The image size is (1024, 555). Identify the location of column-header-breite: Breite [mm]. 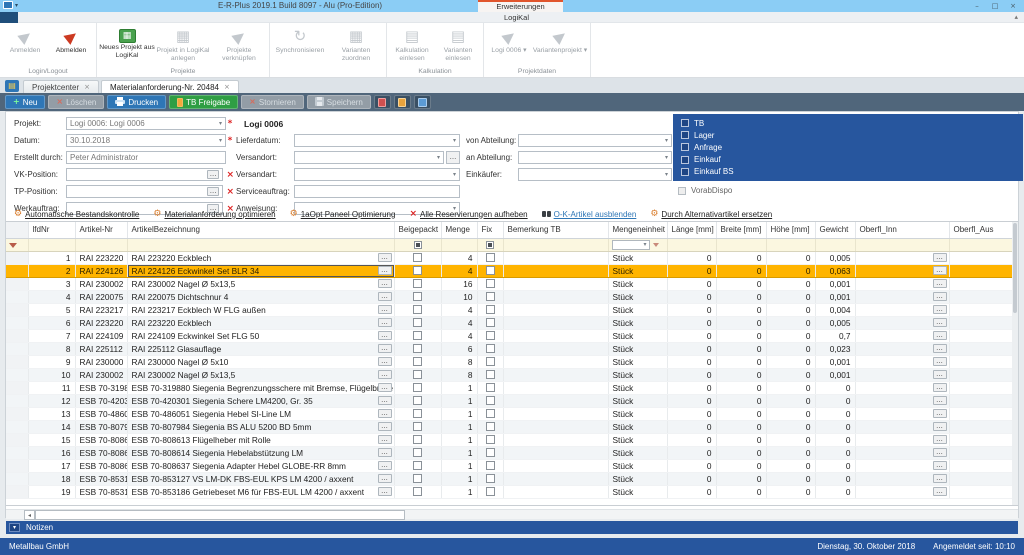
(741, 230).